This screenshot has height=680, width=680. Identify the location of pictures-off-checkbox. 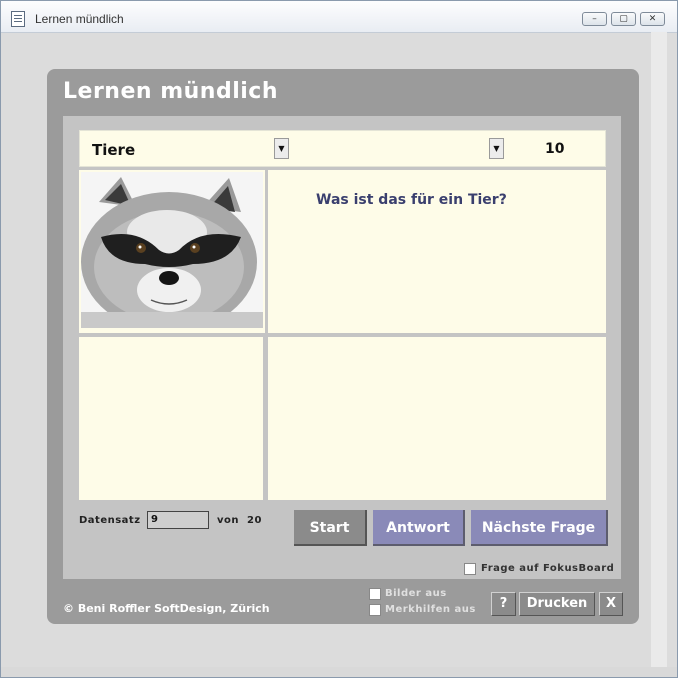
(375, 594).